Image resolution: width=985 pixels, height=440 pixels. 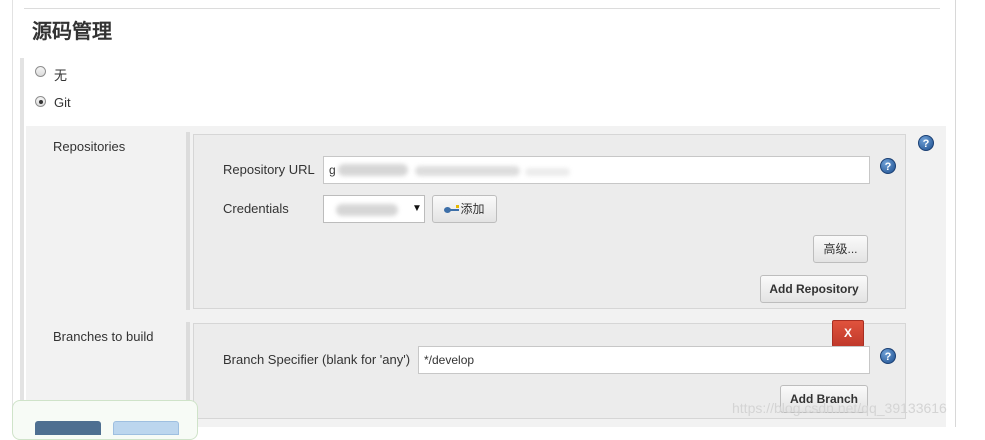 What do you see at coordinates (888, 356) in the screenshot?
I see `branch-specifier-help-icon: ?` at bounding box center [888, 356].